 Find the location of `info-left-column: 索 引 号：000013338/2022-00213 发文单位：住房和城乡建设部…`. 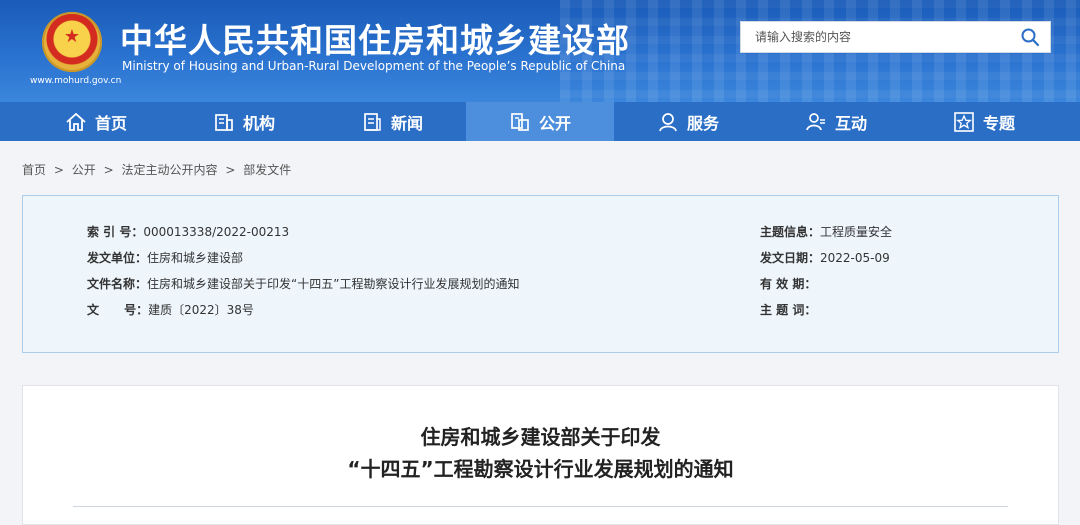

info-left-column: 索 引 号：000013338/2022-00213 发文单位：住房和城乡建设部… is located at coordinates (303, 275).